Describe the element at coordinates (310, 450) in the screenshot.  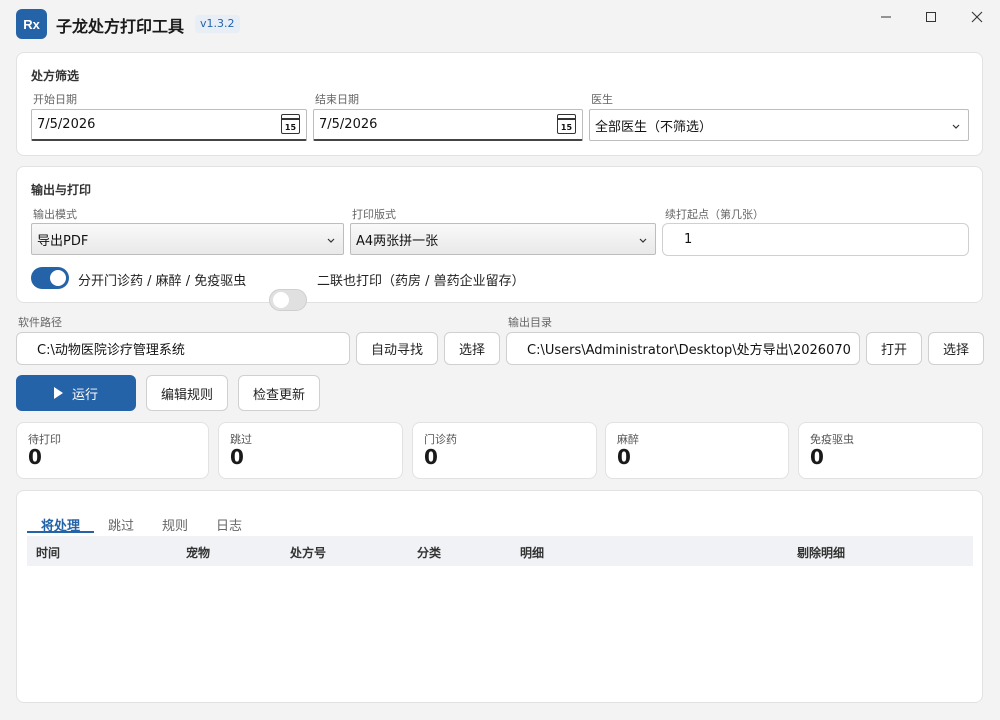
I see `stat-card-skipped: 跳过 0` at that location.